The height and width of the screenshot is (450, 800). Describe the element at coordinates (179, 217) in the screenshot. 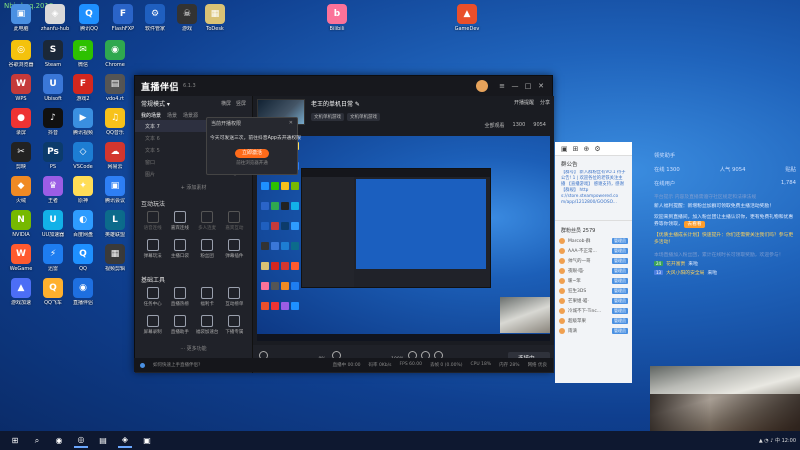

I see `user-link-icon` at that location.